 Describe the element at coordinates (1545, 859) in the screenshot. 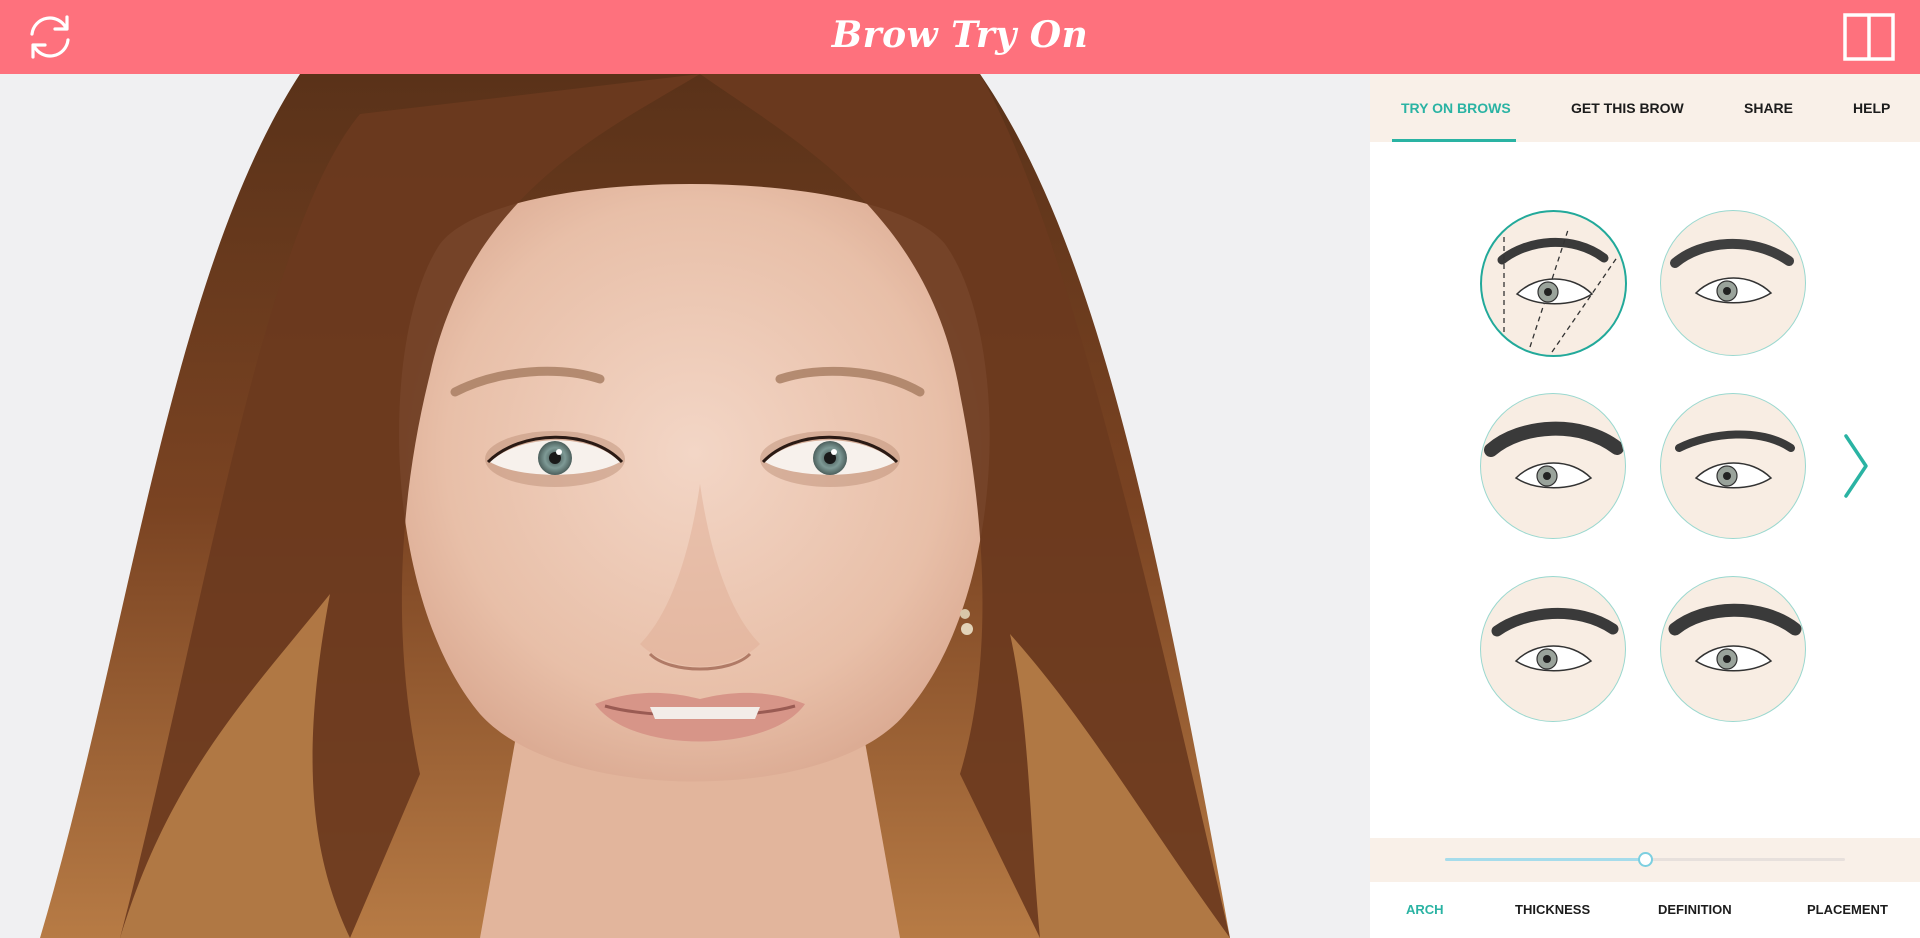

I see `arch-slider-fill` at that location.